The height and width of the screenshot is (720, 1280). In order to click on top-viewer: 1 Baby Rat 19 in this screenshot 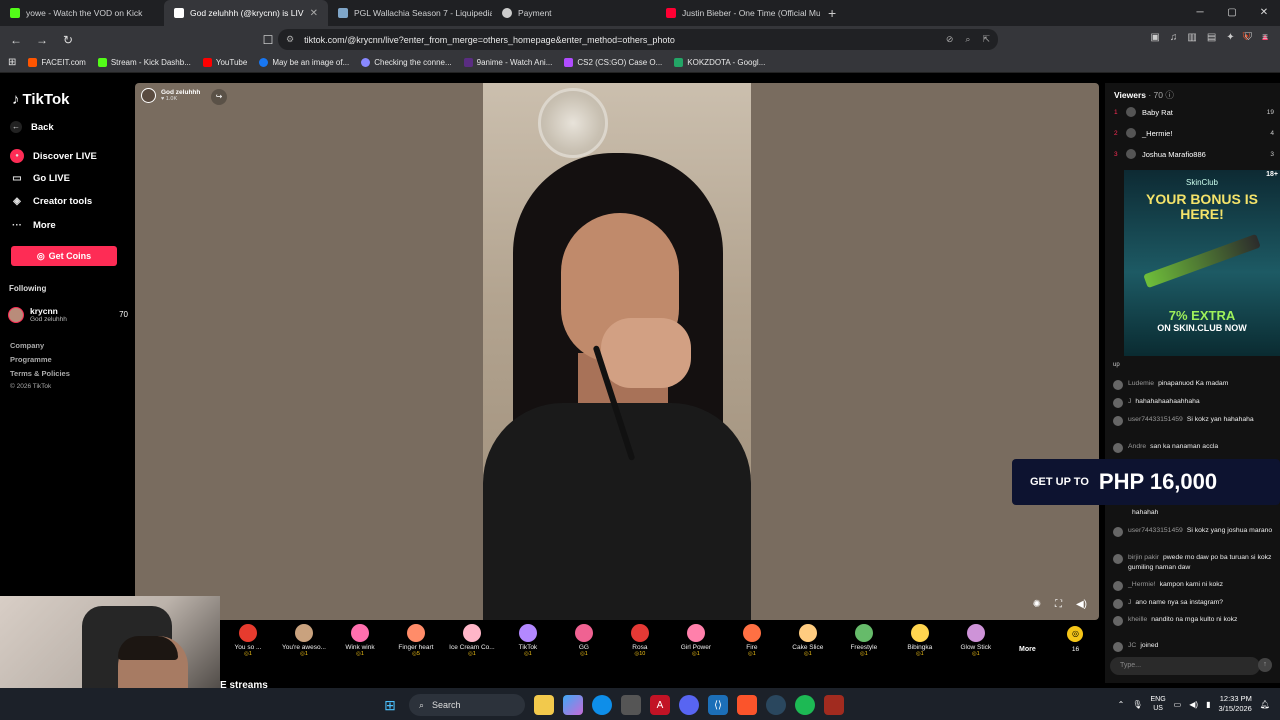, I will do `click(1194, 112)`.